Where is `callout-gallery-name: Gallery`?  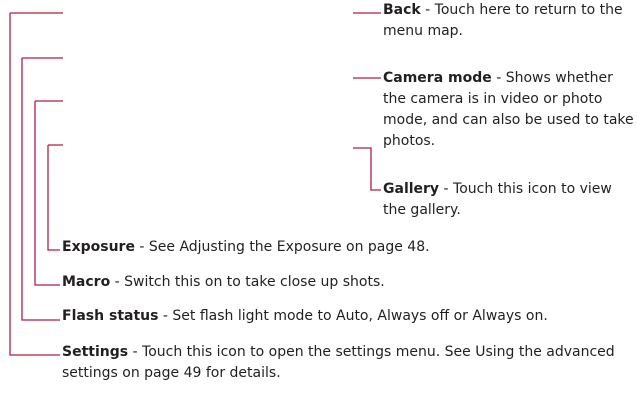 callout-gallery-name: Gallery is located at coordinates (411, 189).